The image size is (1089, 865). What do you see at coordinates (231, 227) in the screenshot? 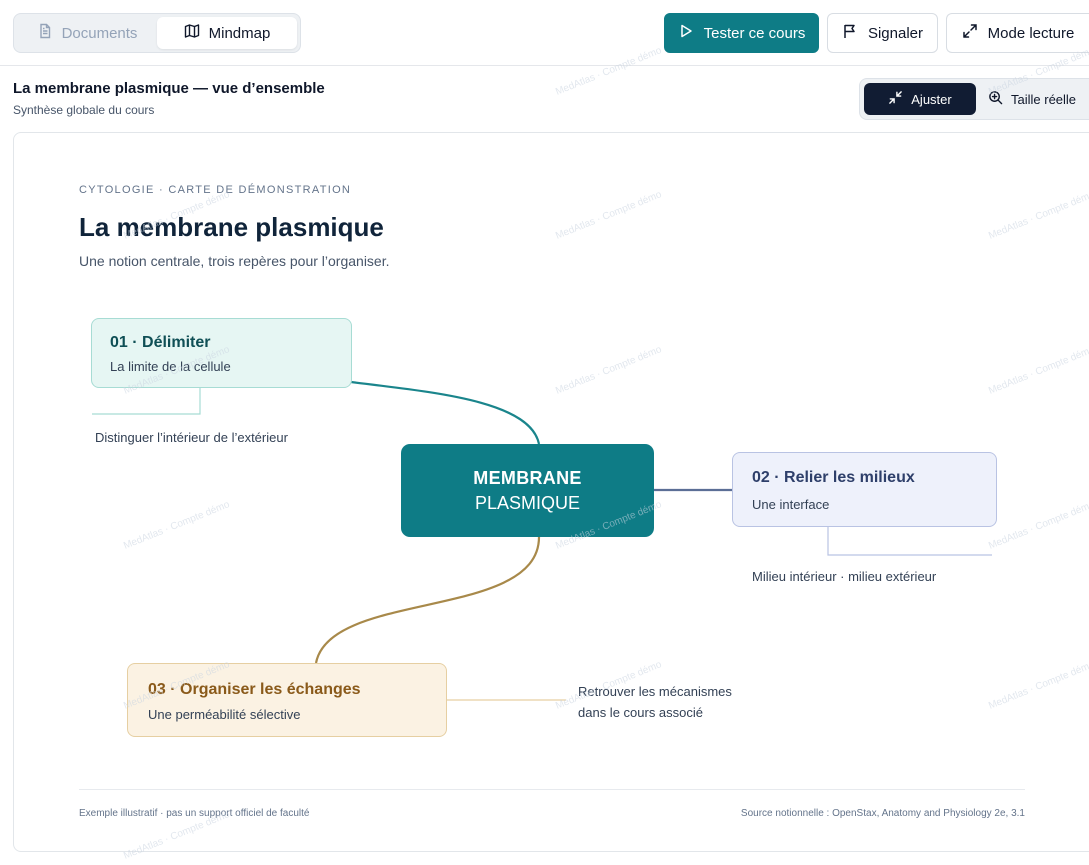
I see `map-title: La membrane plasmique` at bounding box center [231, 227].